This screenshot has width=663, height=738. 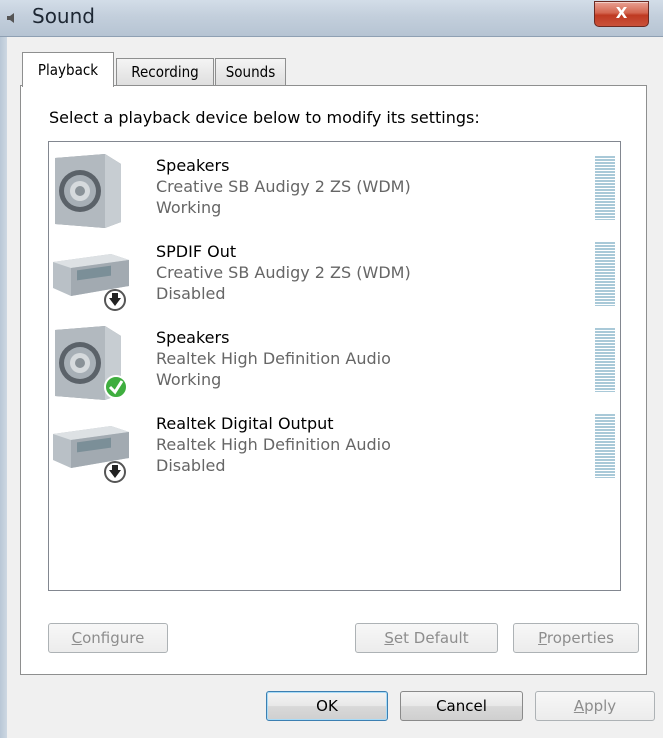 I want to click on close-button: X, so click(x=621, y=14).